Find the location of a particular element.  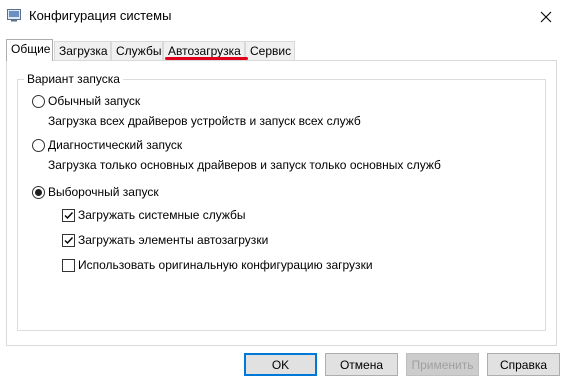

use-original-boot-config-checkbox is located at coordinates (68, 265).